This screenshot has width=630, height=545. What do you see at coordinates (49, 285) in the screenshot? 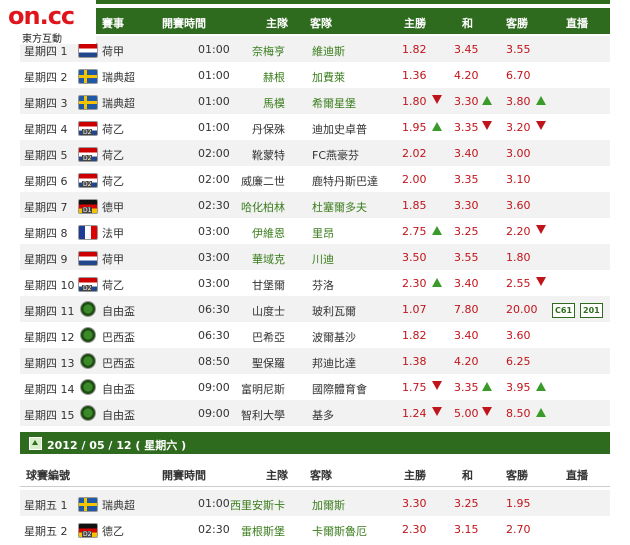
I see `match-number: 星期四 10` at bounding box center [49, 285].